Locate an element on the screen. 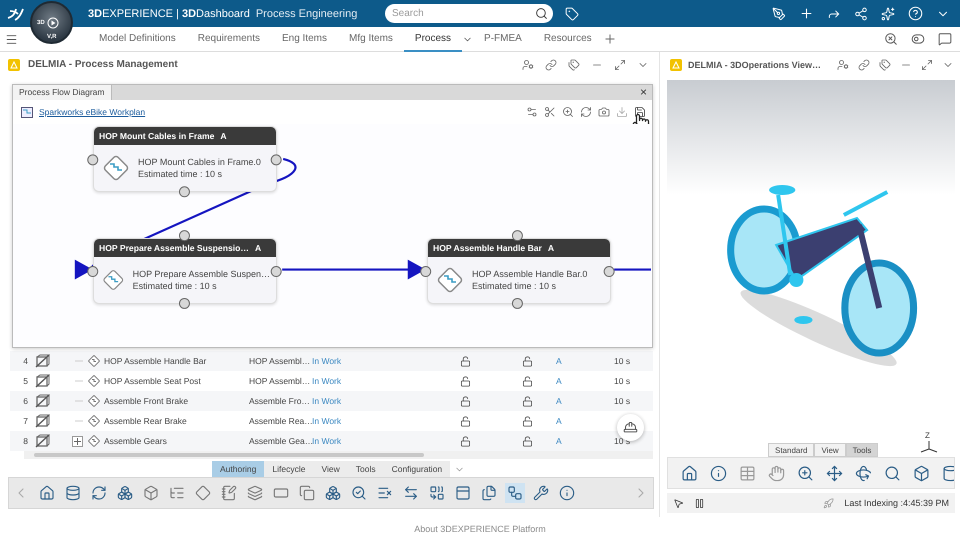 This screenshot has width=960, height=540. scissors-icon is located at coordinates (550, 112).